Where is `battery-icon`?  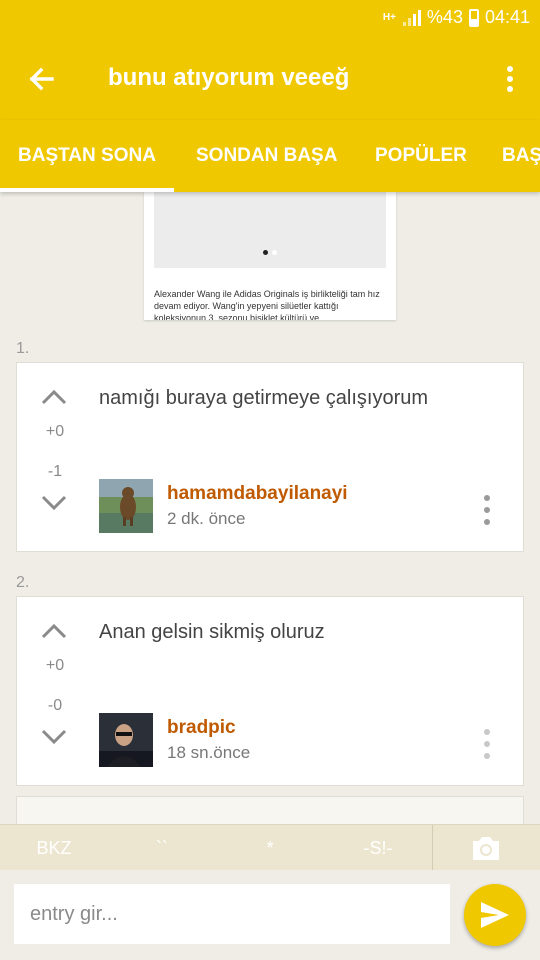
battery-icon is located at coordinates (473, 17).